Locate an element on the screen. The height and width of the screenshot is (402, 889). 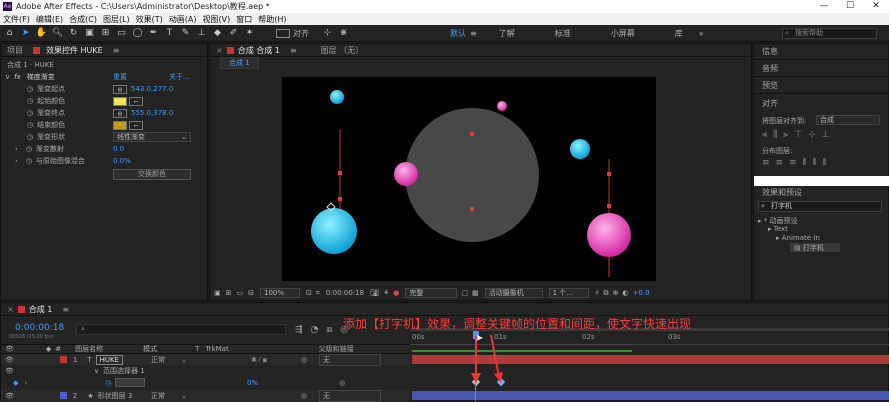
rectangle-tool-icon: ▭ is located at coordinates (121, 33).